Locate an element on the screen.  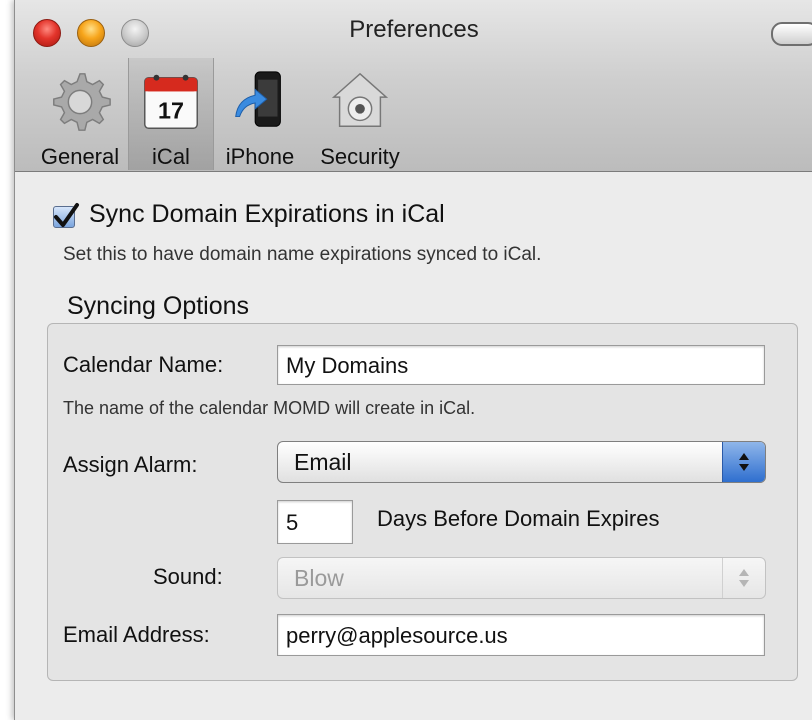
sound-popup: Blow is located at coordinates (521, 578).